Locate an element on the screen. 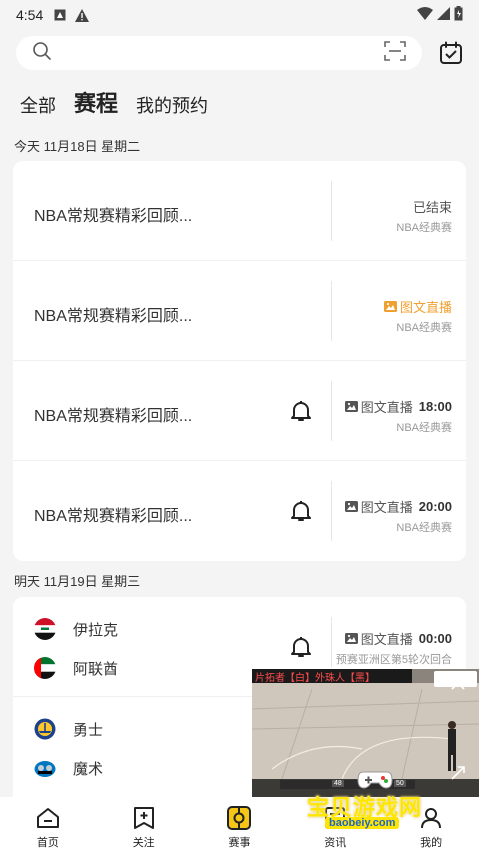  nav-follow: 关注 is located at coordinates (144, 825).